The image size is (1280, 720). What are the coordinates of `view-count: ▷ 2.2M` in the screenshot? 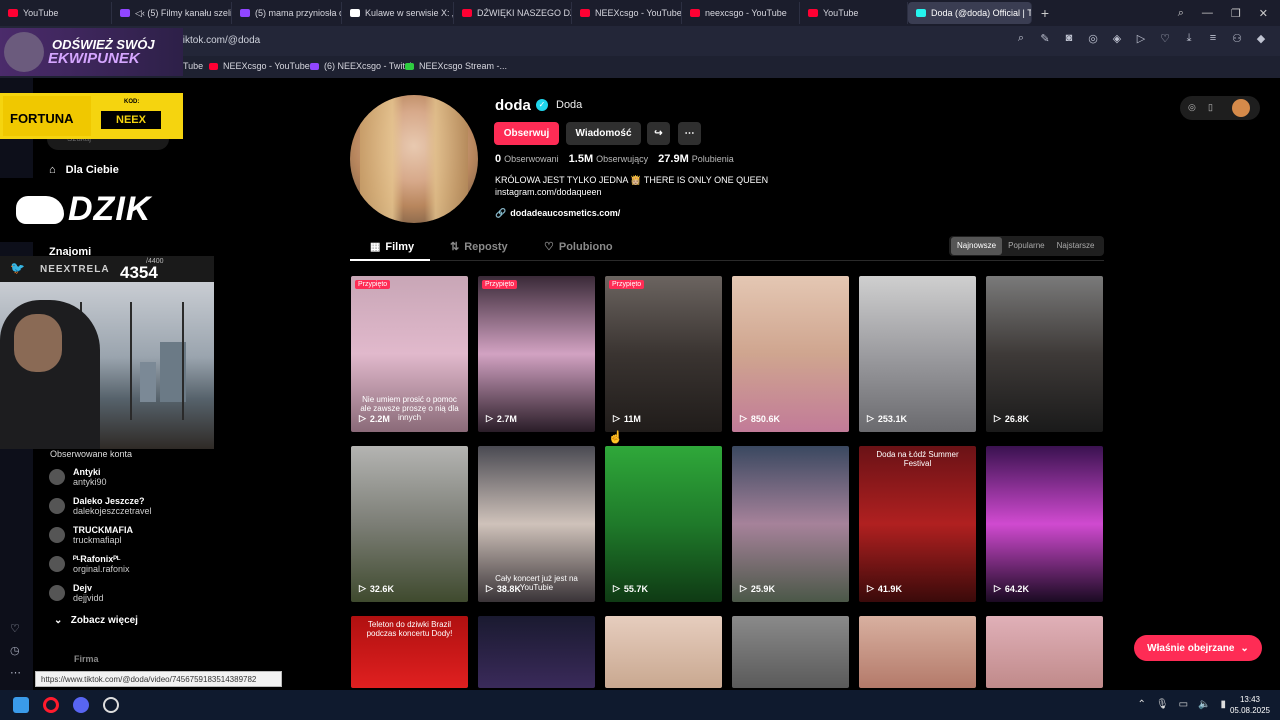 It's located at (374, 418).